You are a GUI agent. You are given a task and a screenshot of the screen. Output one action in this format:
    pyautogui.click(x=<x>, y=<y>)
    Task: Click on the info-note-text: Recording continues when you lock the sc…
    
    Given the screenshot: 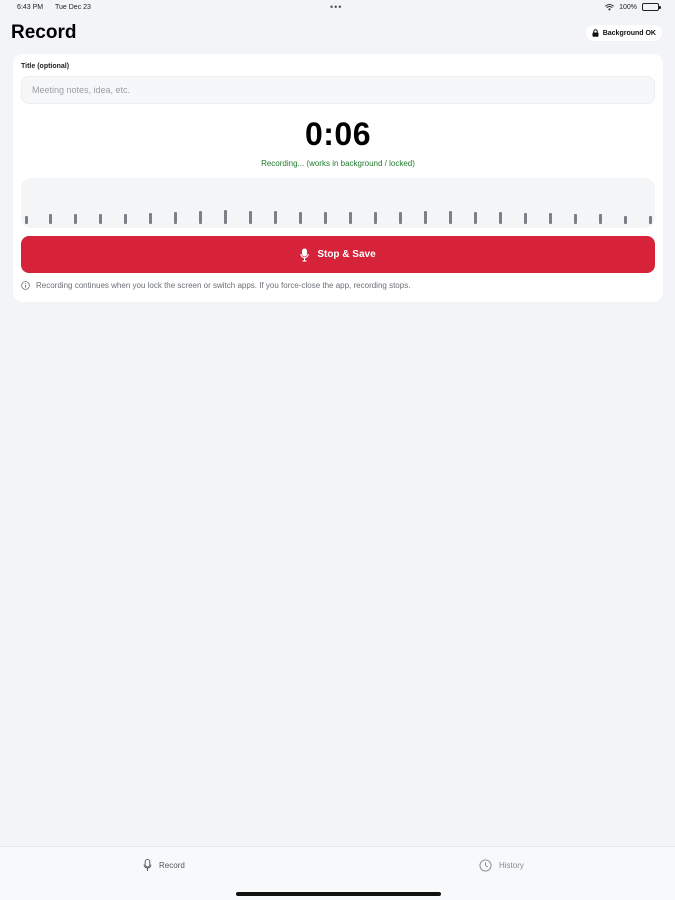 What is the action you would take?
    pyautogui.click(x=223, y=285)
    